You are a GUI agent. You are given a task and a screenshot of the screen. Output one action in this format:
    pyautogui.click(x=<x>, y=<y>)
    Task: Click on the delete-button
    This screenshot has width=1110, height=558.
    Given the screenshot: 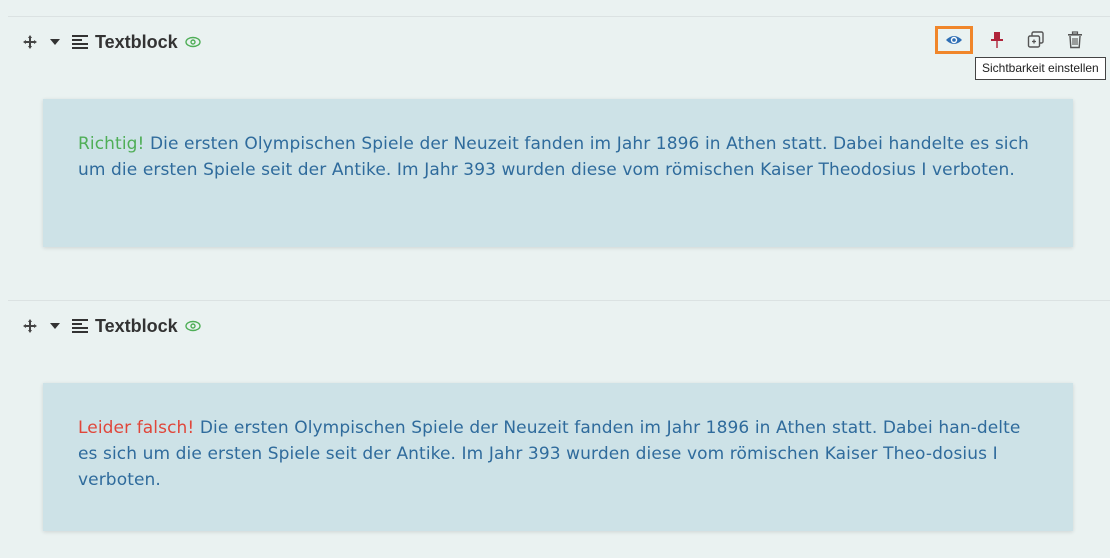 What is the action you would take?
    pyautogui.click(x=1075, y=40)
    